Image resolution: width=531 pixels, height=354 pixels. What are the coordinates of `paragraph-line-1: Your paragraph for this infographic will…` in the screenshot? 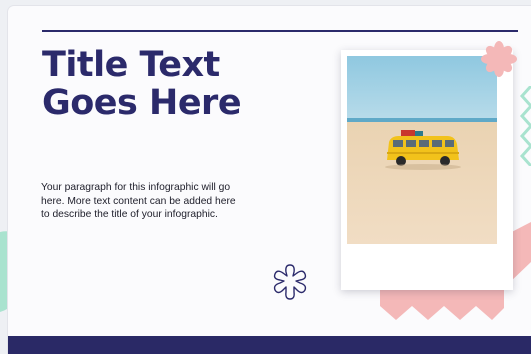 It's located at (136, 187).